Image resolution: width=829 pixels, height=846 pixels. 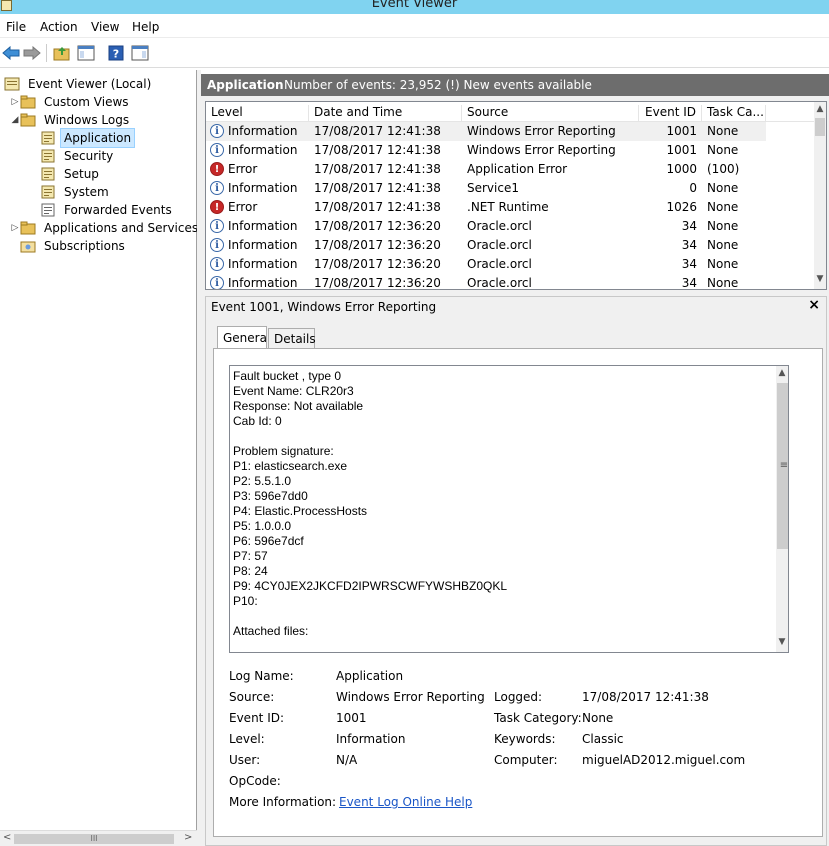 What do you see at coordinates (145, 27) in the screenshot?
I see `menu-help: Help` at bounding box center [145, 27].